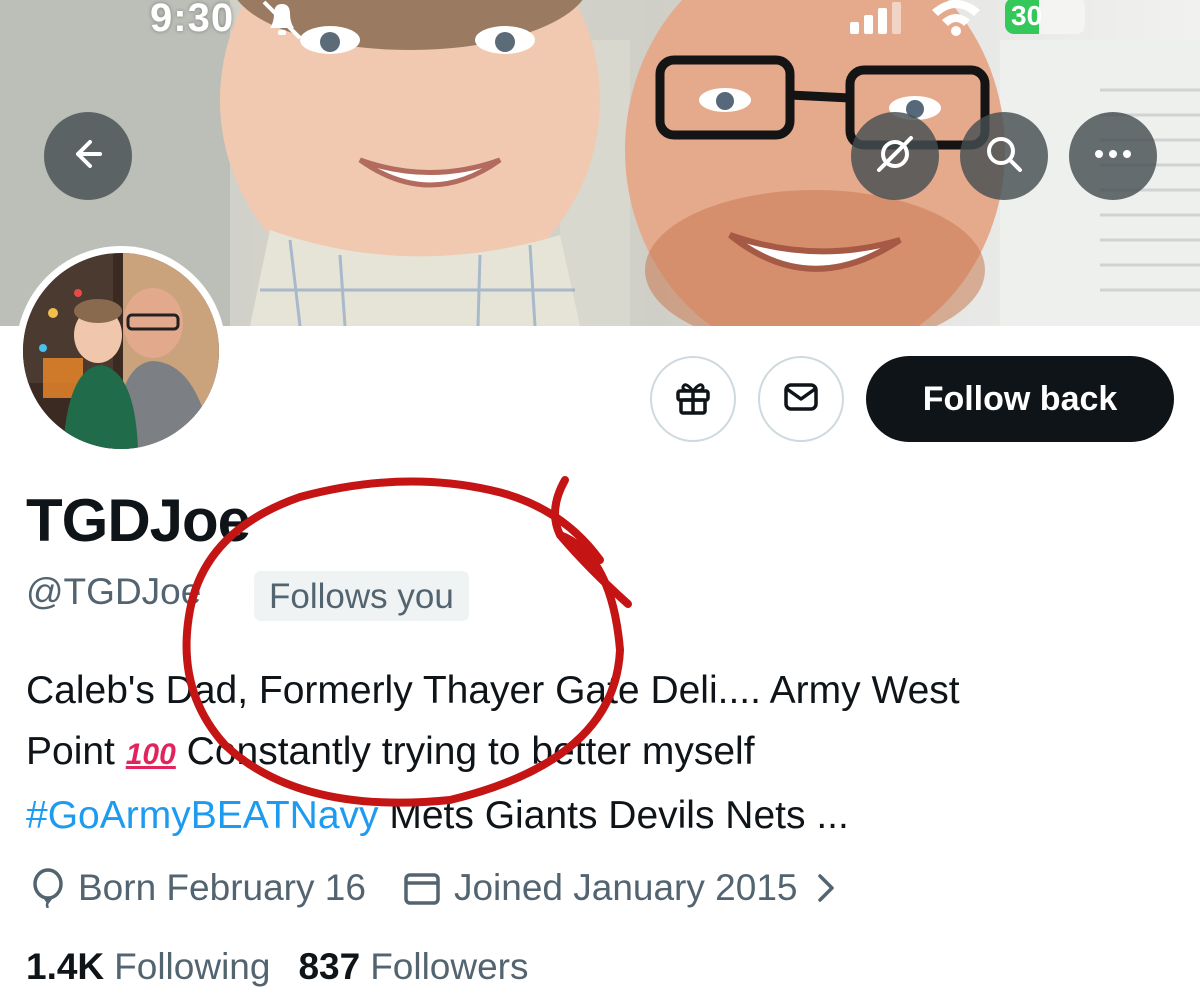 The width and height of the screenshot is (1200, 1002). I want to click on avatar-photo, so click(121, 351).